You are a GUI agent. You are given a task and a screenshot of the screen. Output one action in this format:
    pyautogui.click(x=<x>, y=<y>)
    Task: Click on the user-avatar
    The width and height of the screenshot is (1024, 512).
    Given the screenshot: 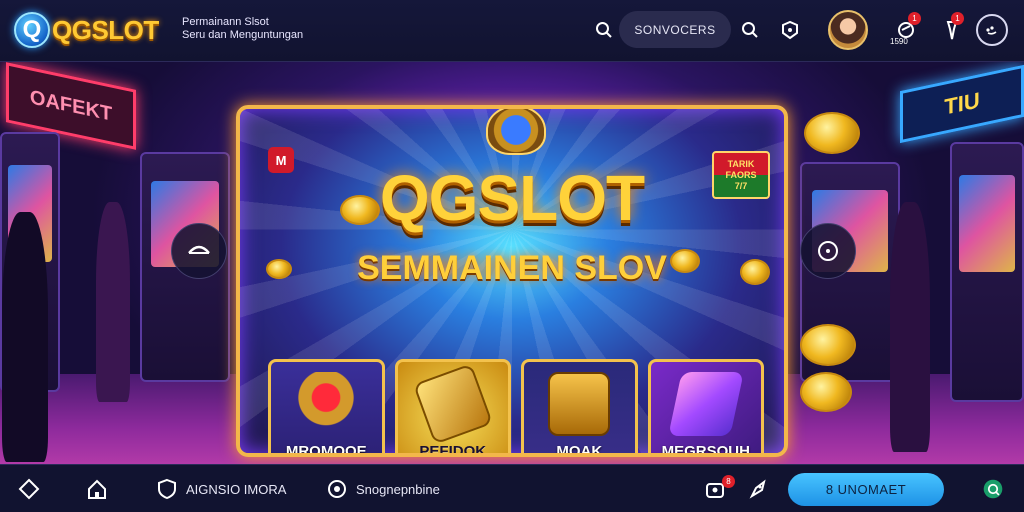 What is the action you would take?
    pyautogui.click(x=848, y=30)
    